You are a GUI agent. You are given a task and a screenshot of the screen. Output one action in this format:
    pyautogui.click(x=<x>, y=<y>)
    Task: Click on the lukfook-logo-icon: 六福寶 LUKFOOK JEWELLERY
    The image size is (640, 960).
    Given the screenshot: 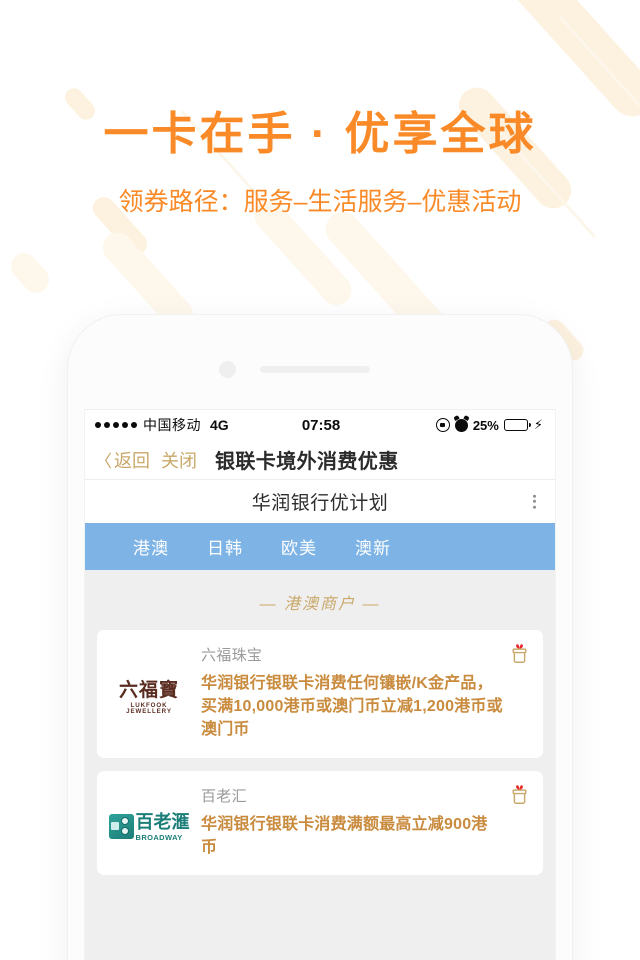 What is the action you would take?
    pyautogui.click(x=149, y=698)
    